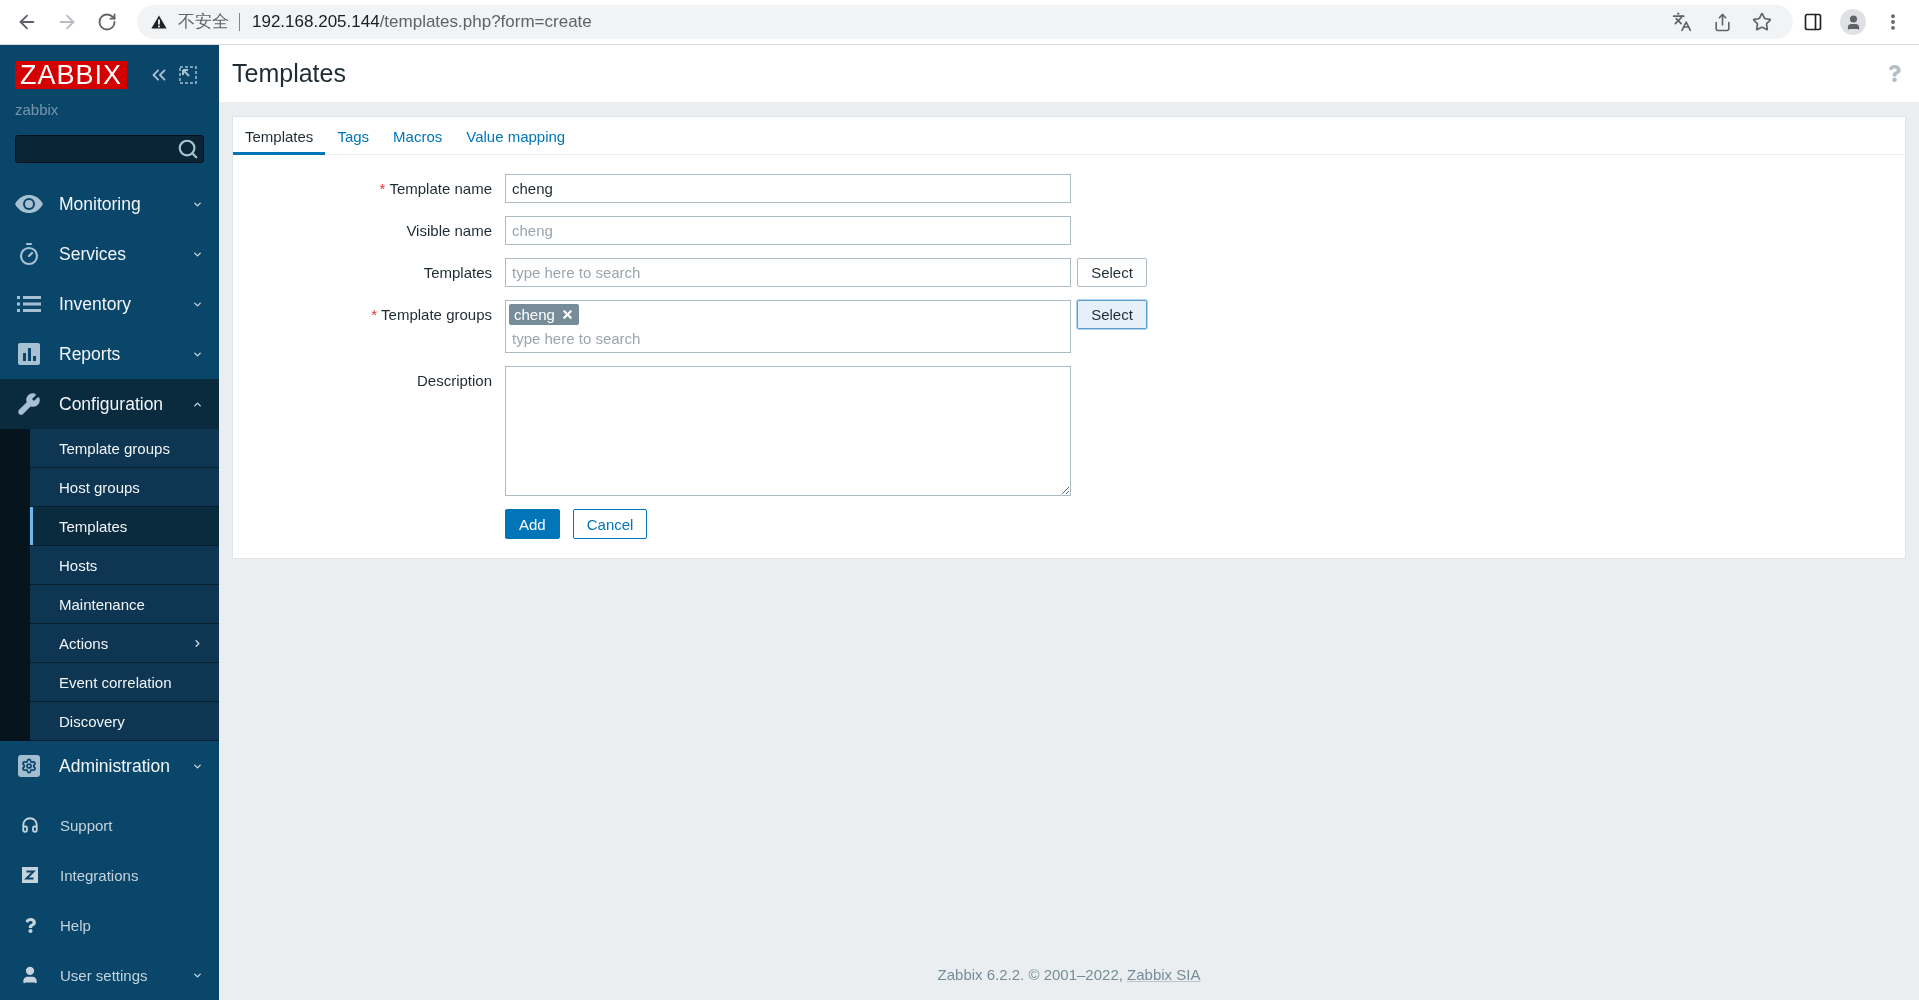  Describe the element at coordinates (1682, 22) in the screenshot. I see `translate-icon` at that location.